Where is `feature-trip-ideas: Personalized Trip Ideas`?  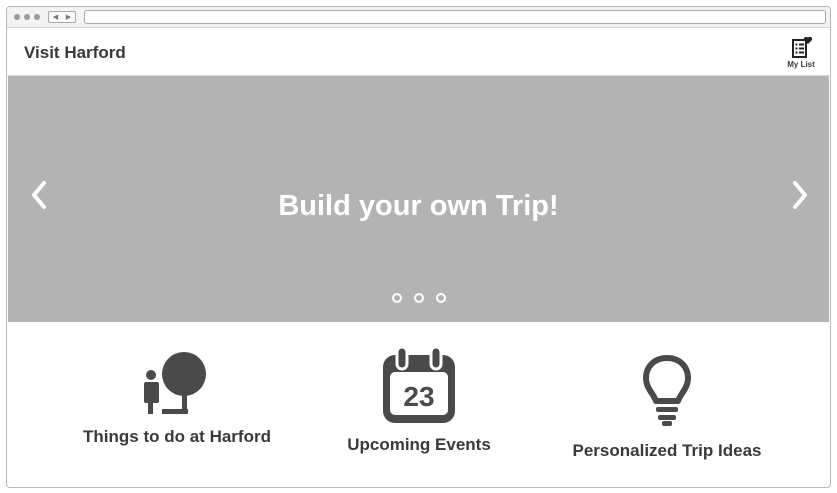
feature-trip-ideas: Personalized Trip Ideas is located at coordinates (667, 393).